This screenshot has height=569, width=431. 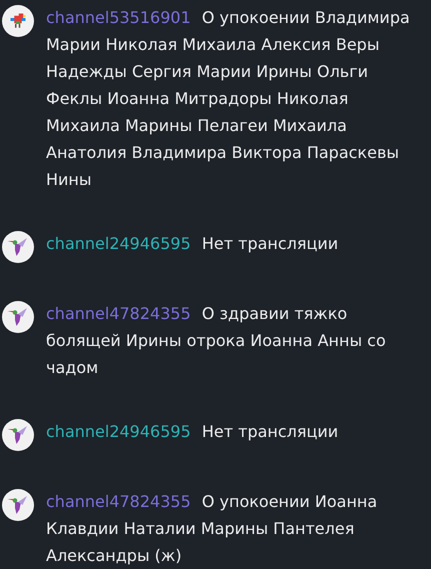 I want to click on chat-message: channel47824355 О здравии тяжко болящей Ирины отрока Иоанна Анны со чадом, so click(x=216, y=341).